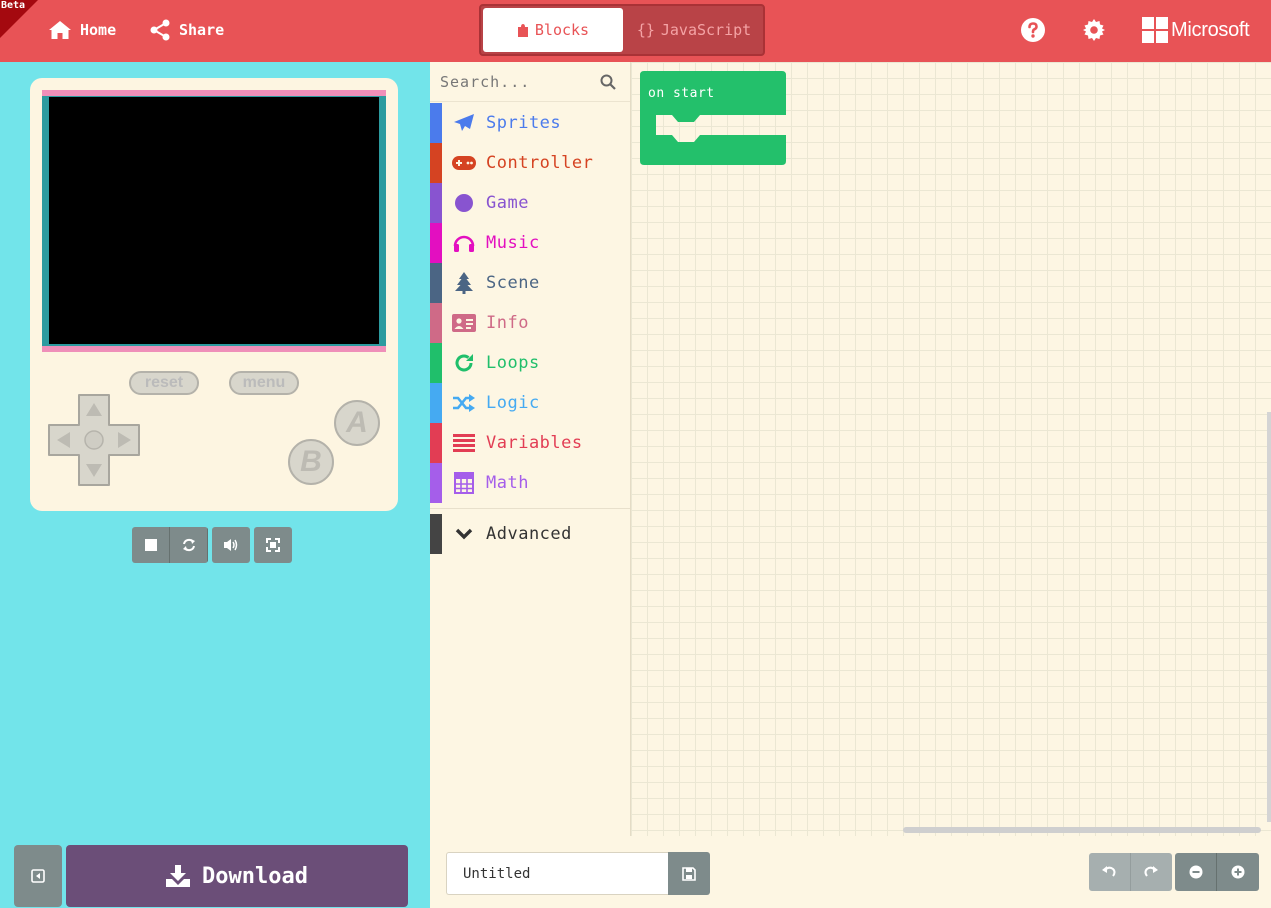 The height and width of the screenshot is (908, 1271). What do you see at coordinates (681, 93) in the screenshot?
I see `block-label: on start` at bounding box center [681, 93].